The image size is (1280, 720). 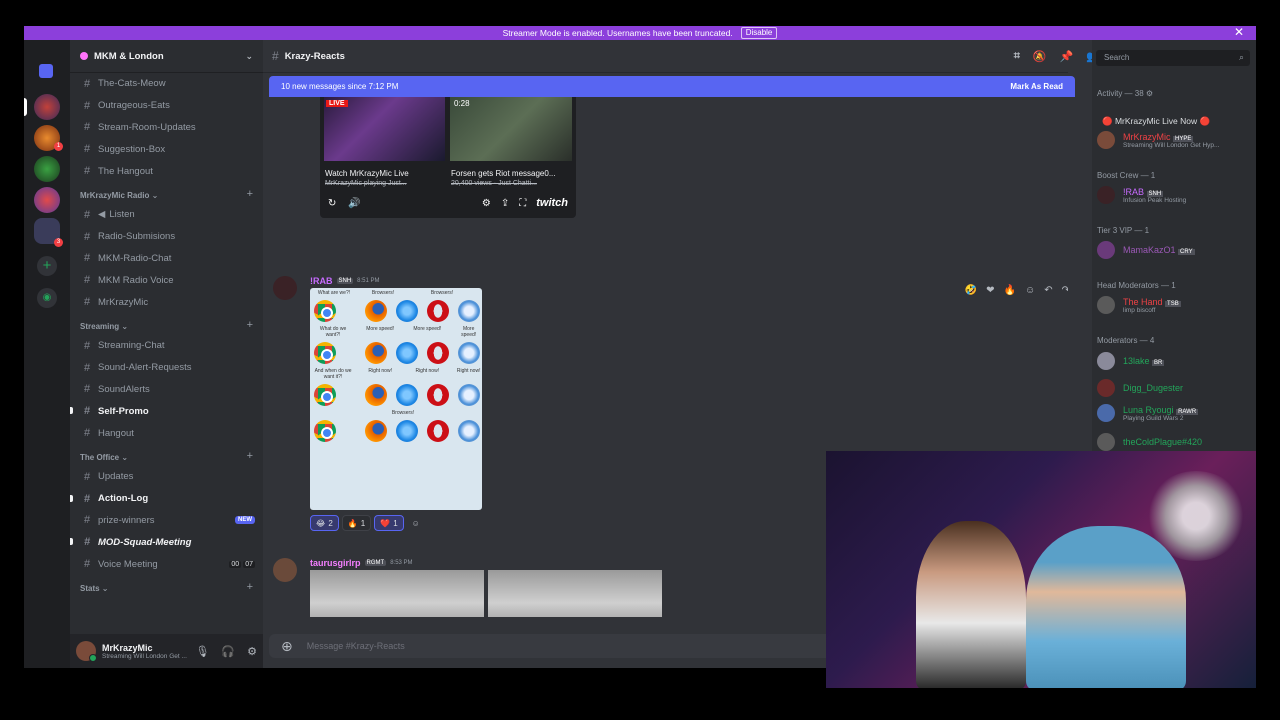 What do you see at coordinates (166, 455) in the screenshot?
I see `category-the-office: The Office ⌄ +` at bounding box center [166, 455].